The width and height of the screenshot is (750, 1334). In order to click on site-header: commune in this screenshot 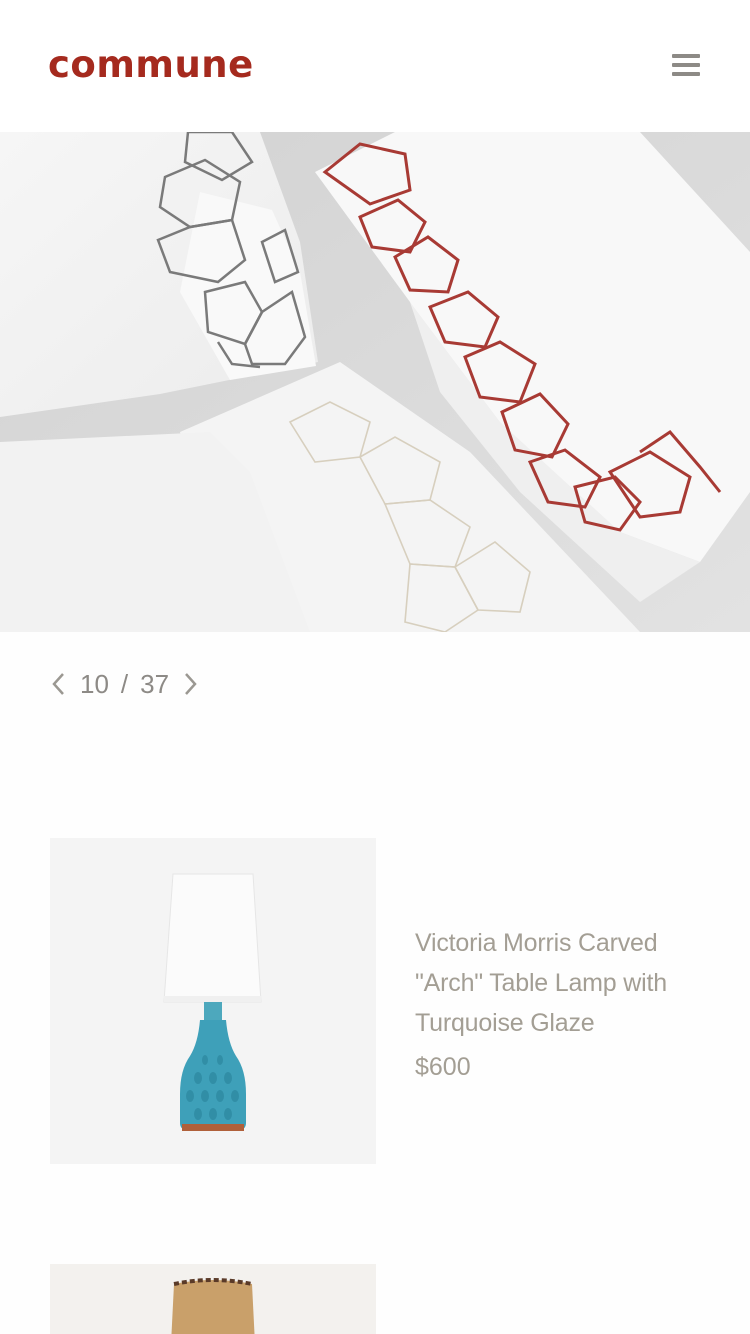, I will do `click(375, 66)`.